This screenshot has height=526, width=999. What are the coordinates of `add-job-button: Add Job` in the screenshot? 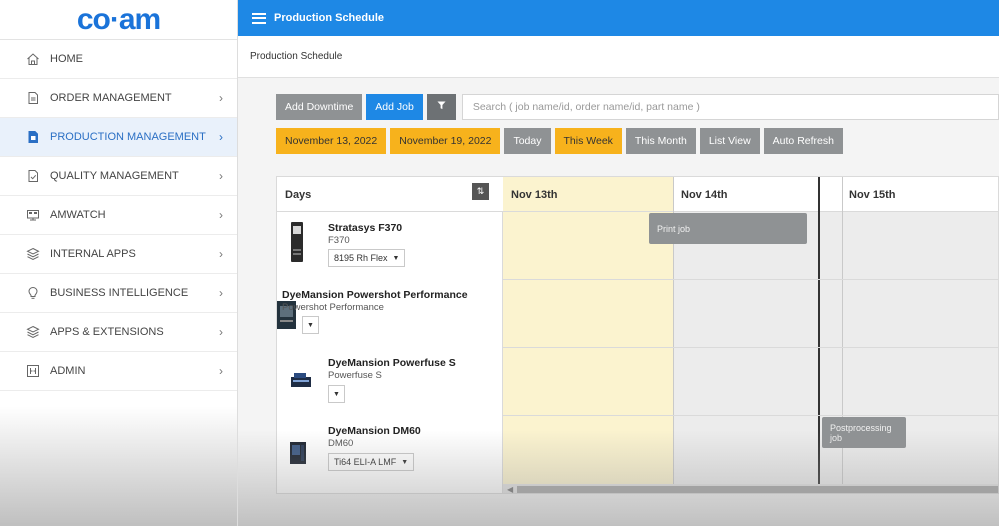 It's located at (394, 106).